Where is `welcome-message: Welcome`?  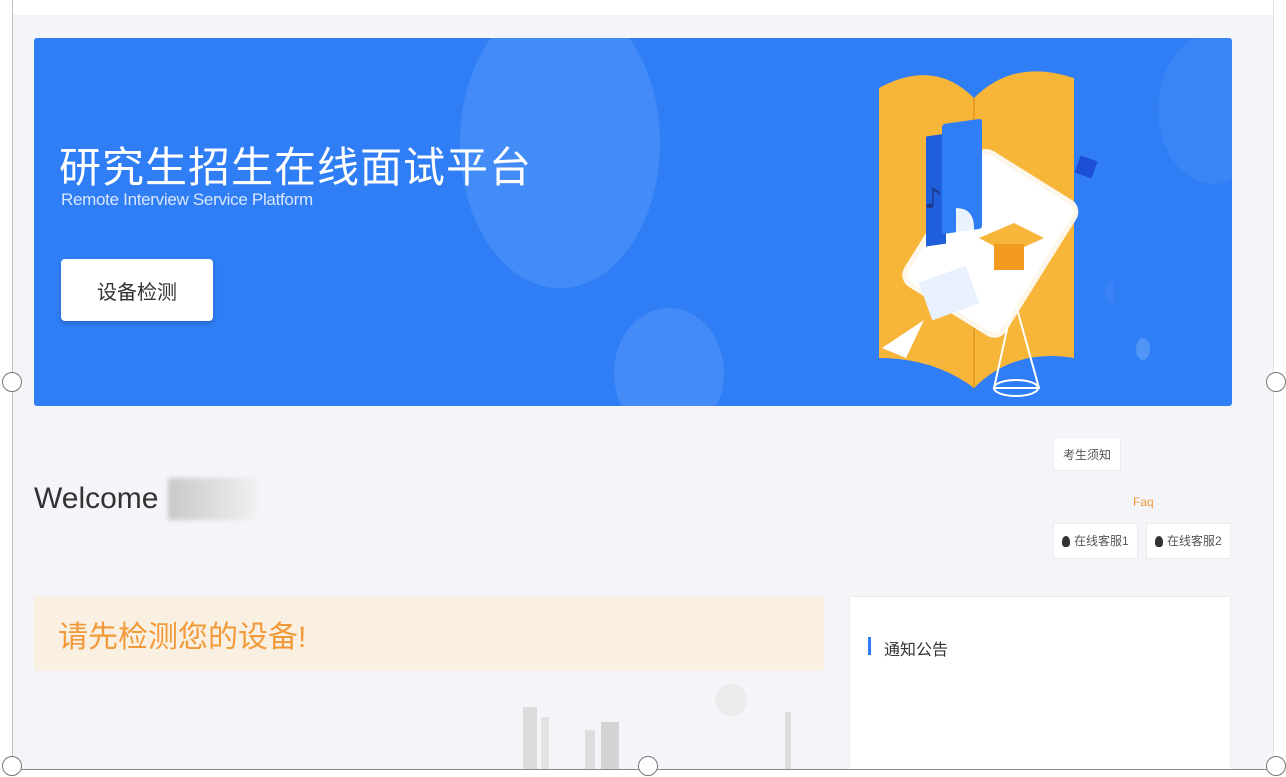 welcome-message: Welcome is located at coordinates (145, 499).